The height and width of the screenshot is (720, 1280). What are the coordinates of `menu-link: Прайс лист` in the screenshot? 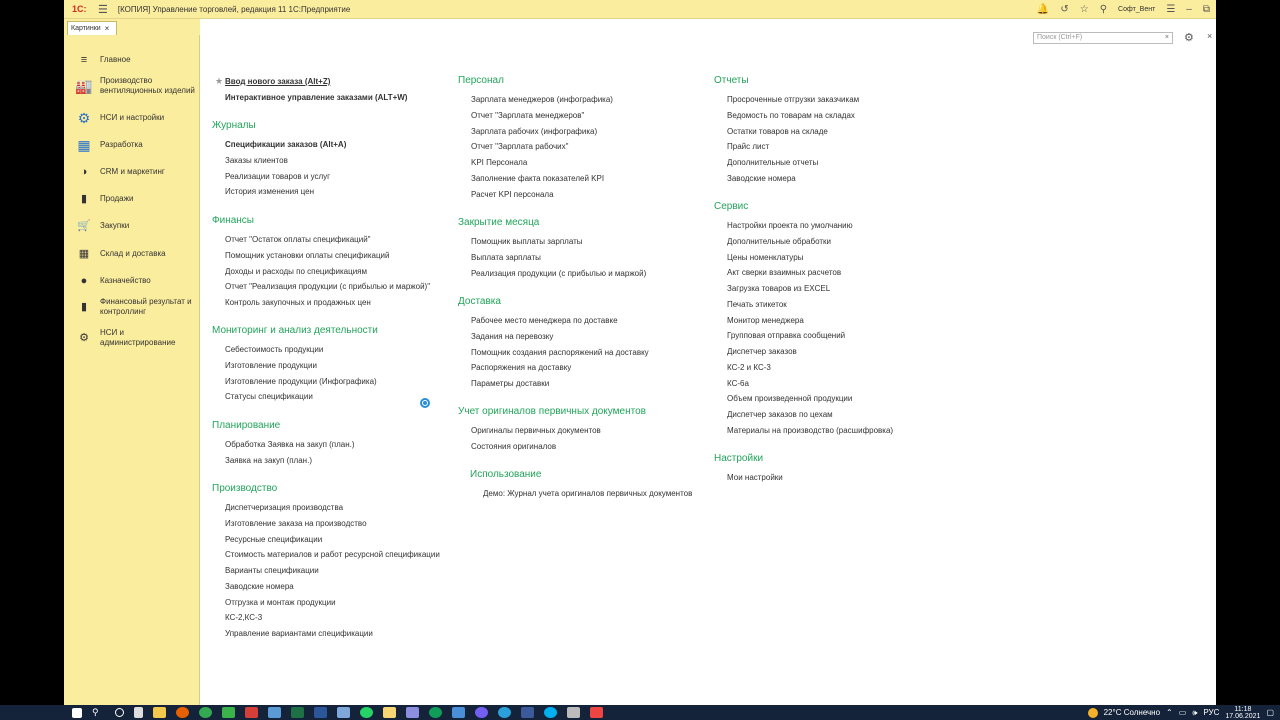 It's located at (748, 146).